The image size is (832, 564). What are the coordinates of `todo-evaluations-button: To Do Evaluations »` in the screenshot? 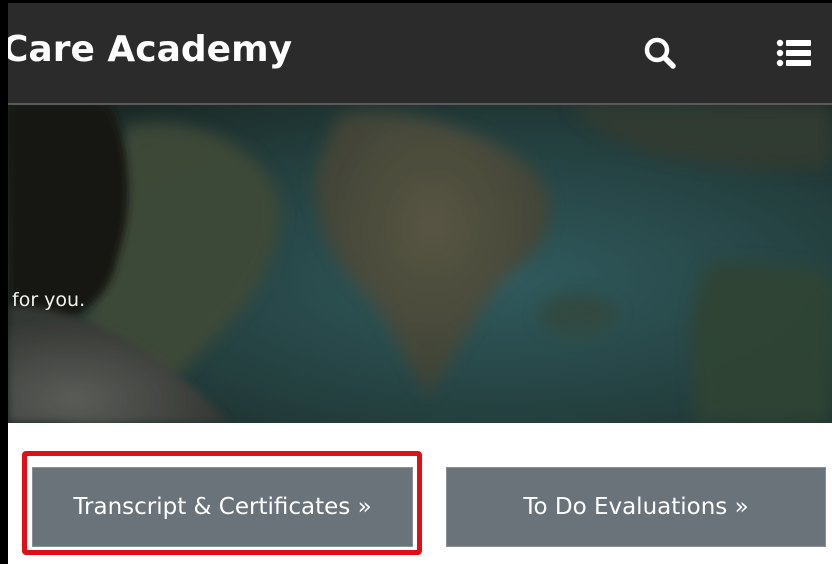 It's located at (636, 507).